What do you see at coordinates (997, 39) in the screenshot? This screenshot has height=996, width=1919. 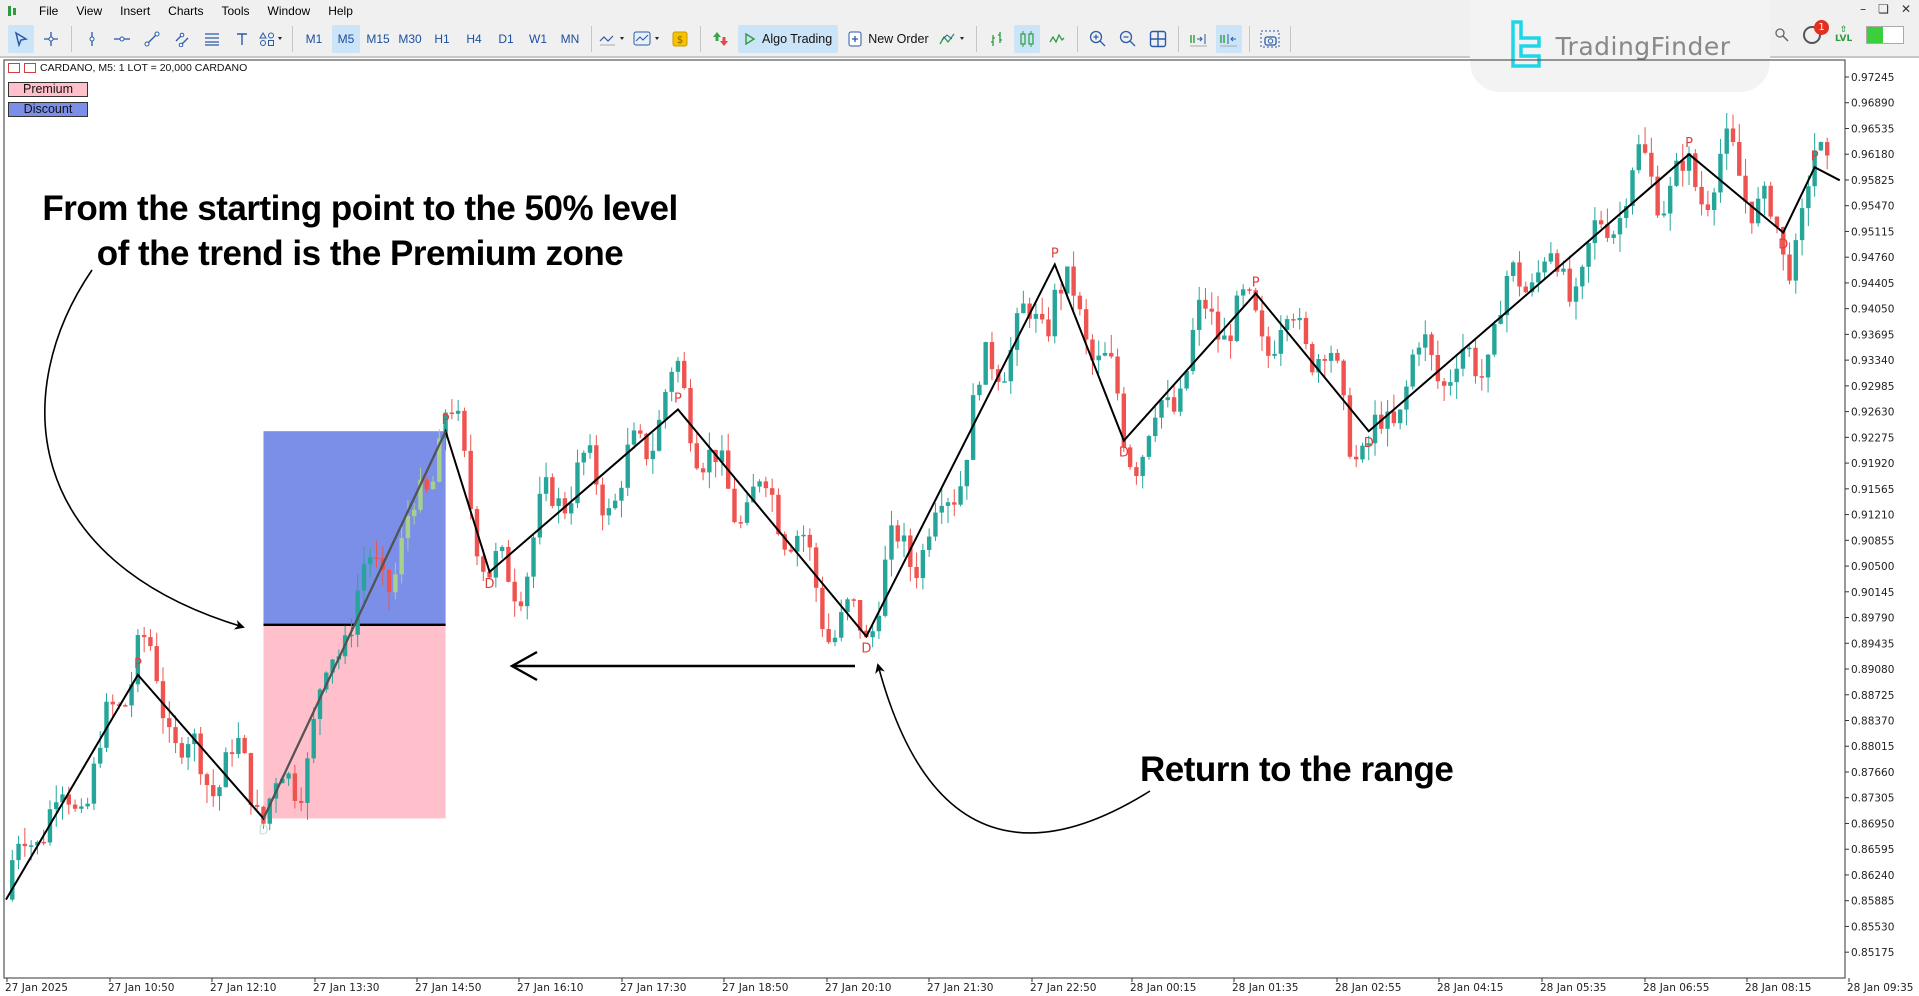 I see `bar-chart-button` at bounding box center [997, 39].